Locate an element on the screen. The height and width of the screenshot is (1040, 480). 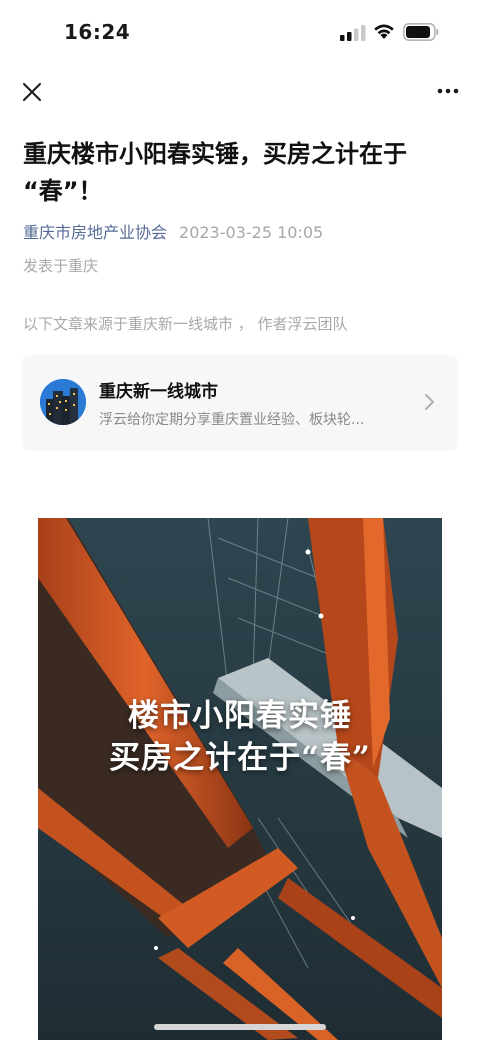
publish-date: 2023-03-25 10:05 is located at coordinates (251, 232).